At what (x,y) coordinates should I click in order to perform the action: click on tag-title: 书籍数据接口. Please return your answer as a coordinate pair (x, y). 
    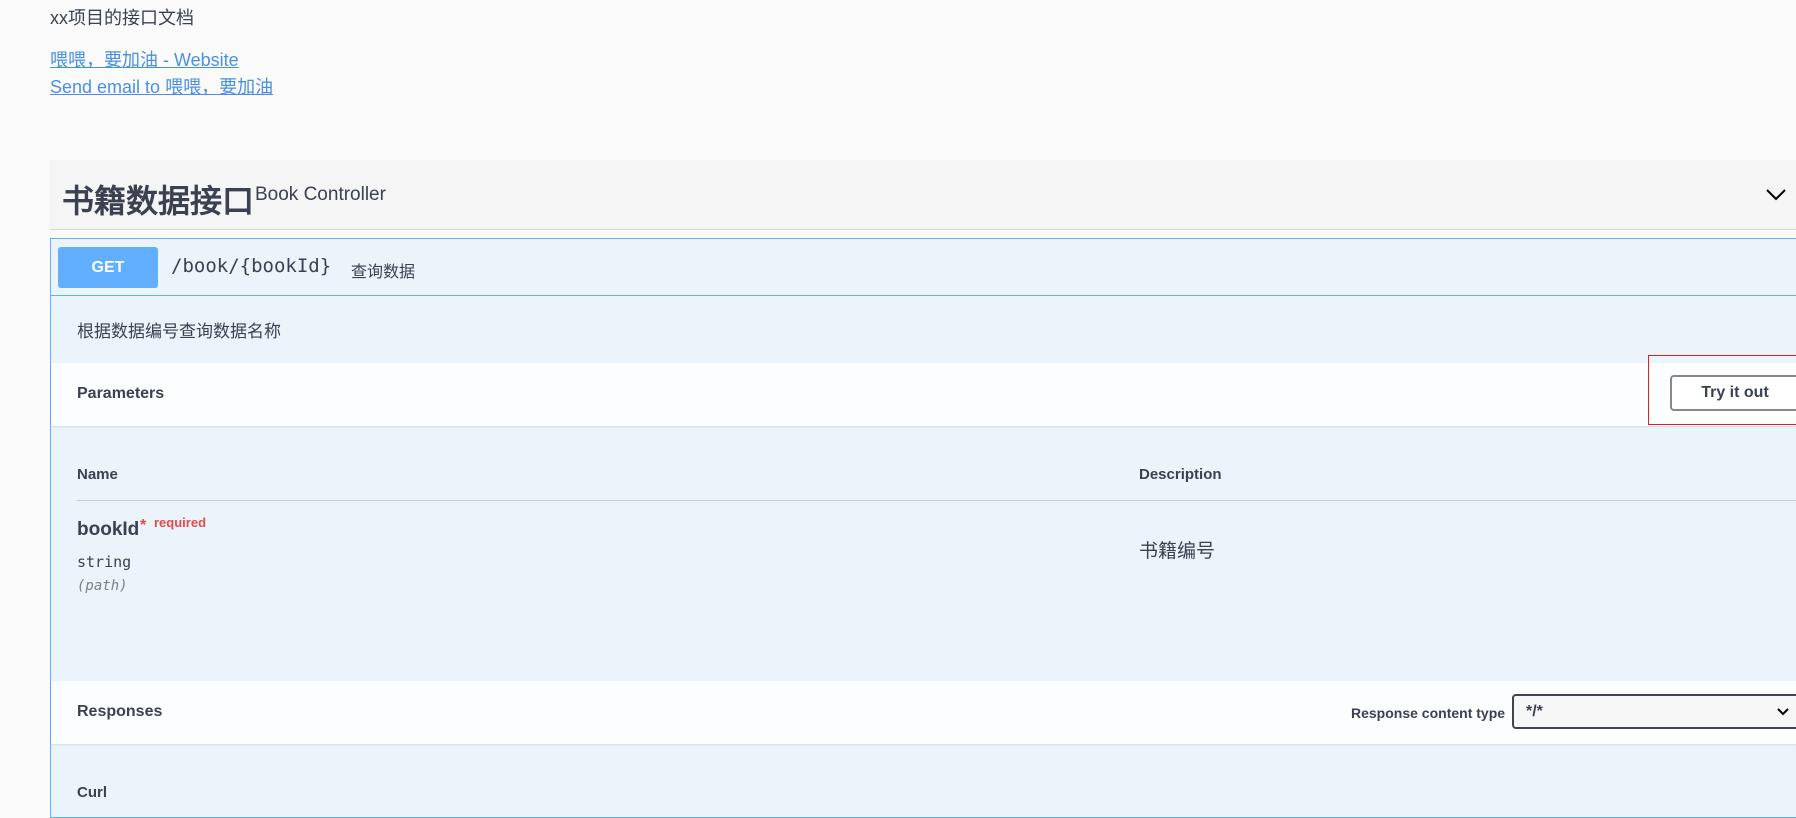
    Looking at the image, I should click on (158, 201).